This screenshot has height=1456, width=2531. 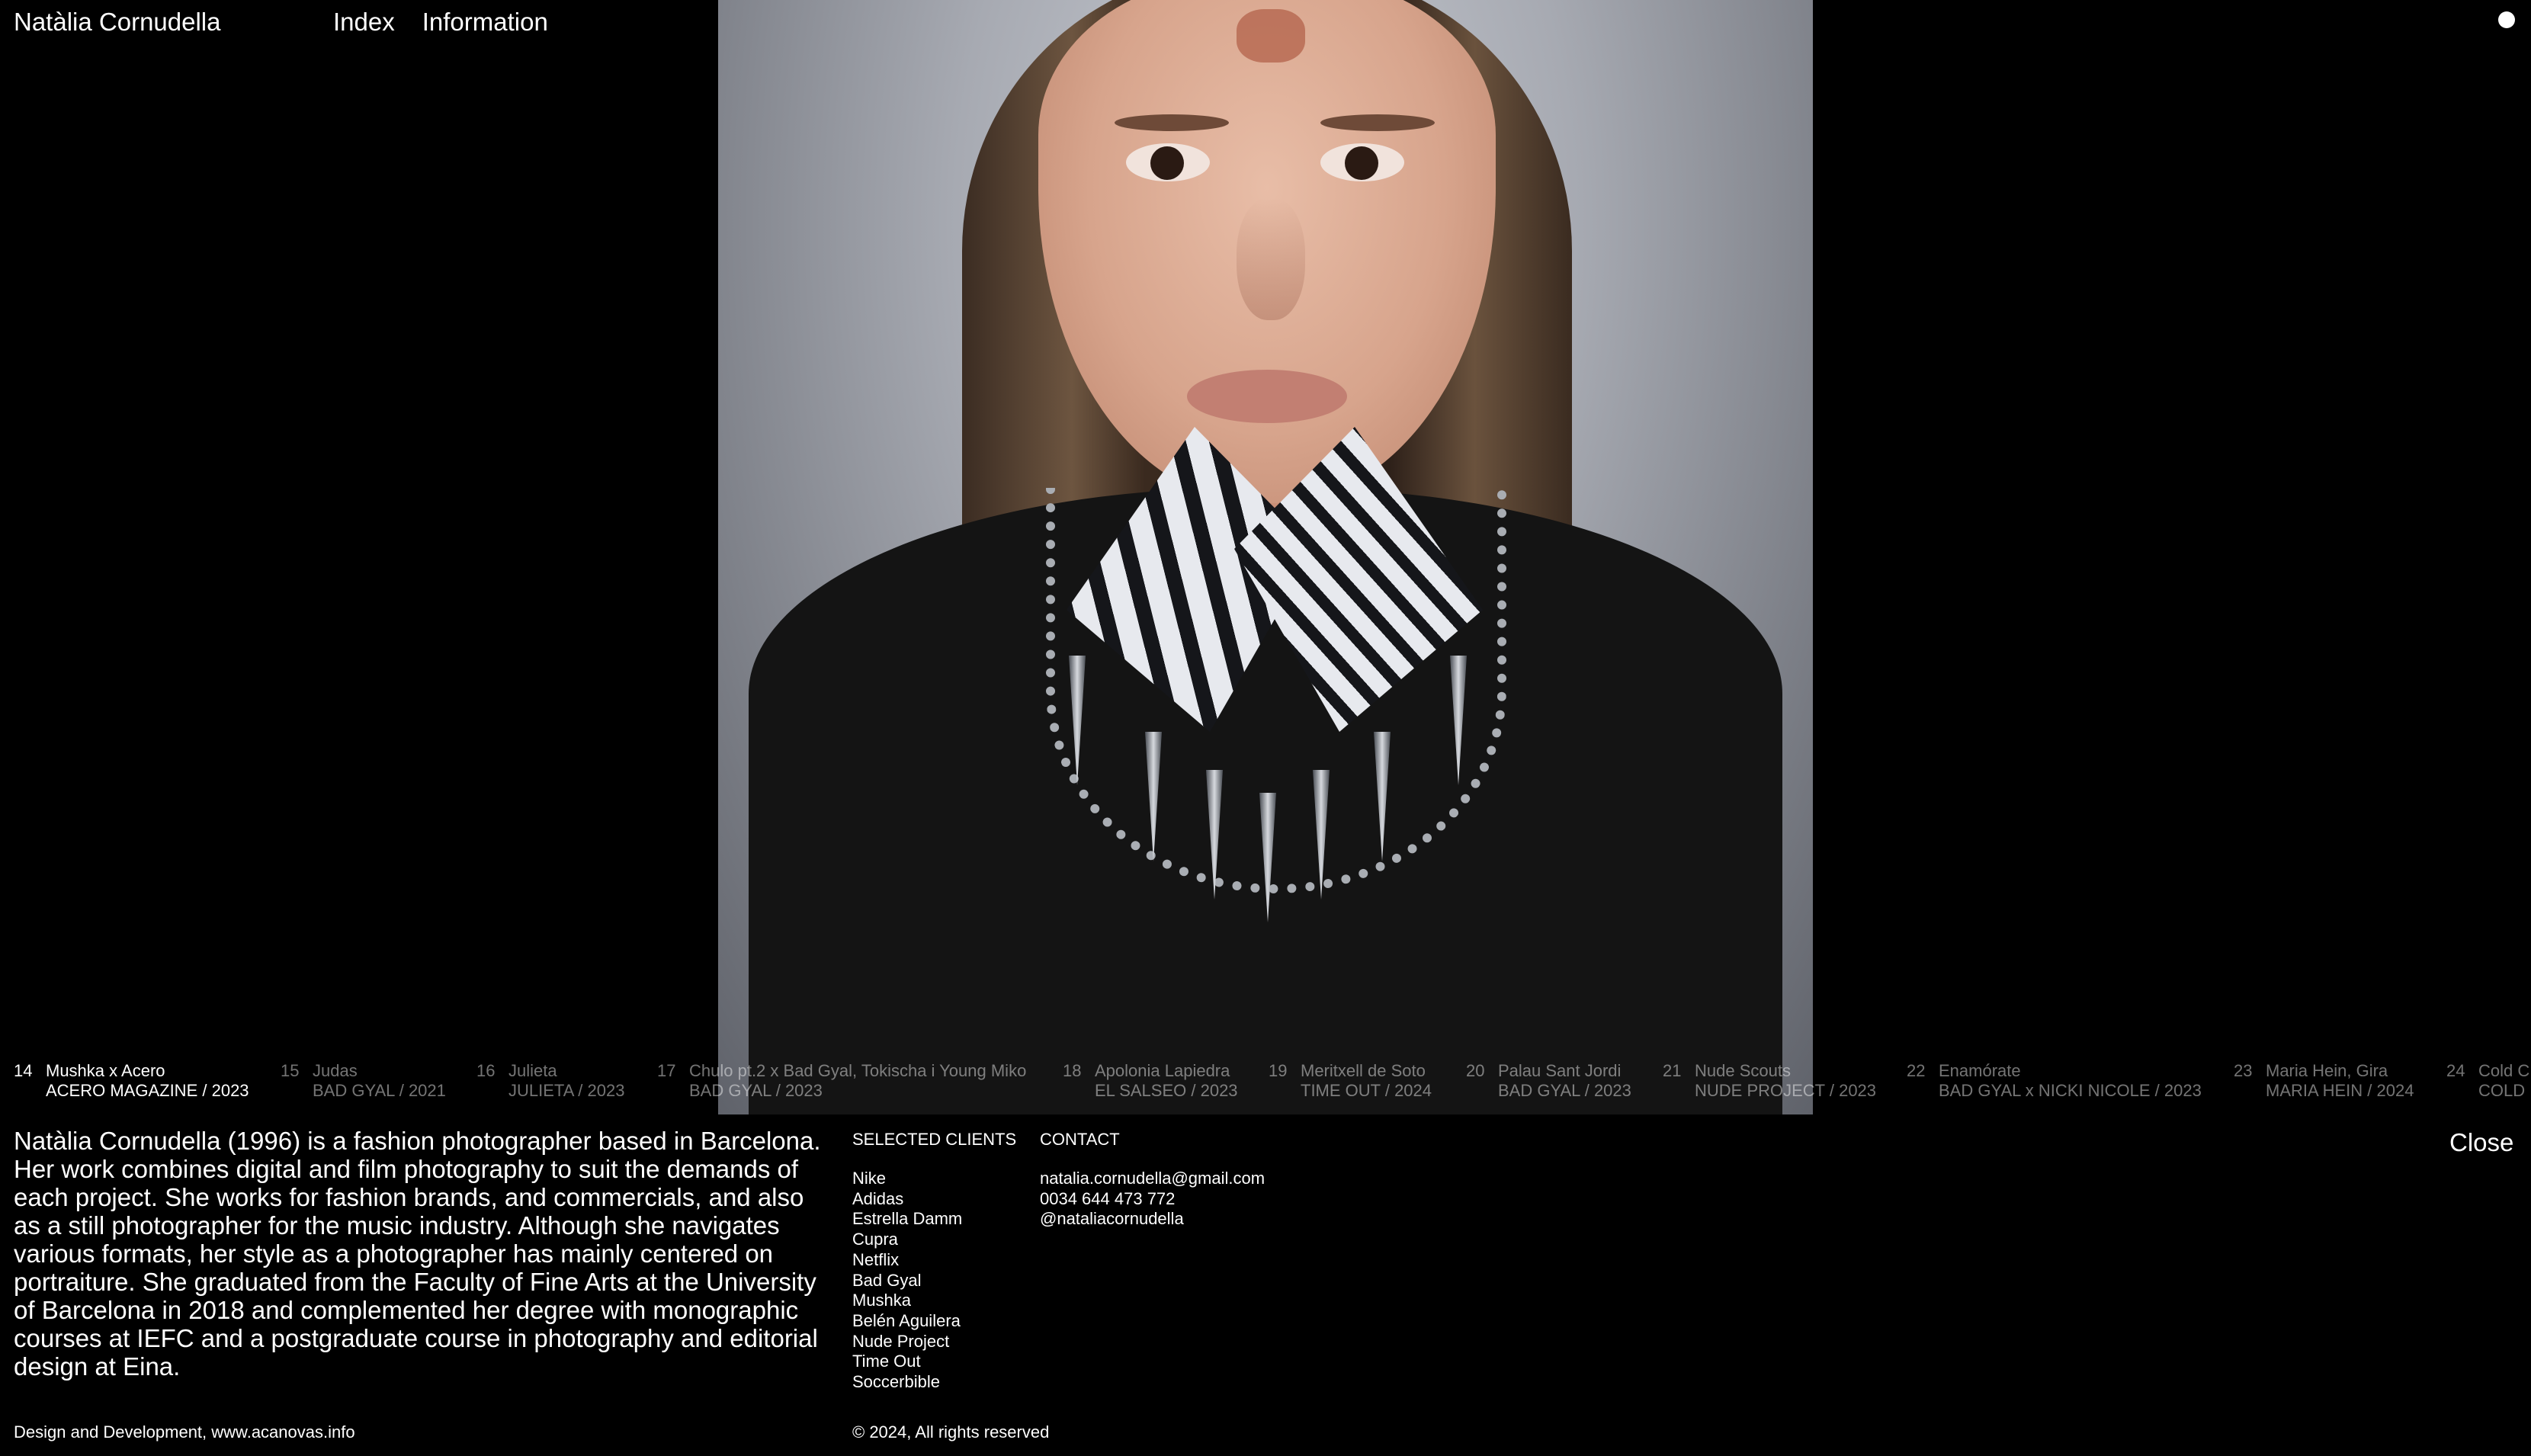 What do you see at coordinates (1153, 1219) in the screenshot?
I see `contact-instagram-link: @nataliacornudella` at bounding box center [1153, 1219].